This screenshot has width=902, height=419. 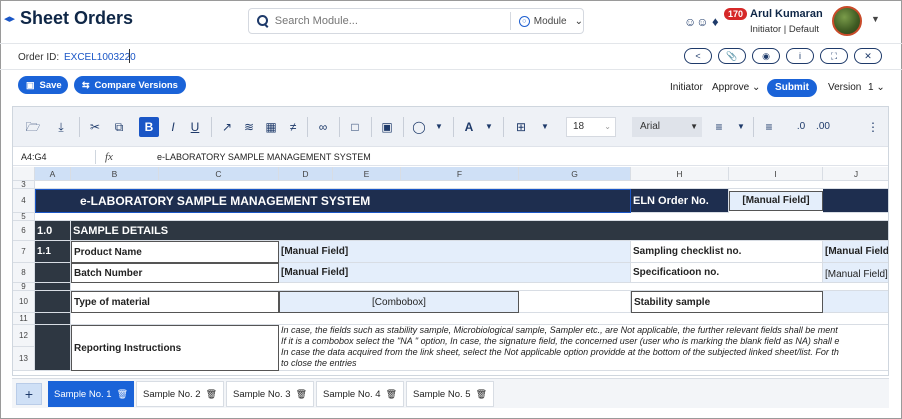 What do you see at coordinates (766, 56) in the screenshot?
I see `eye-icon: ◉` at bounding box center [766, 56].